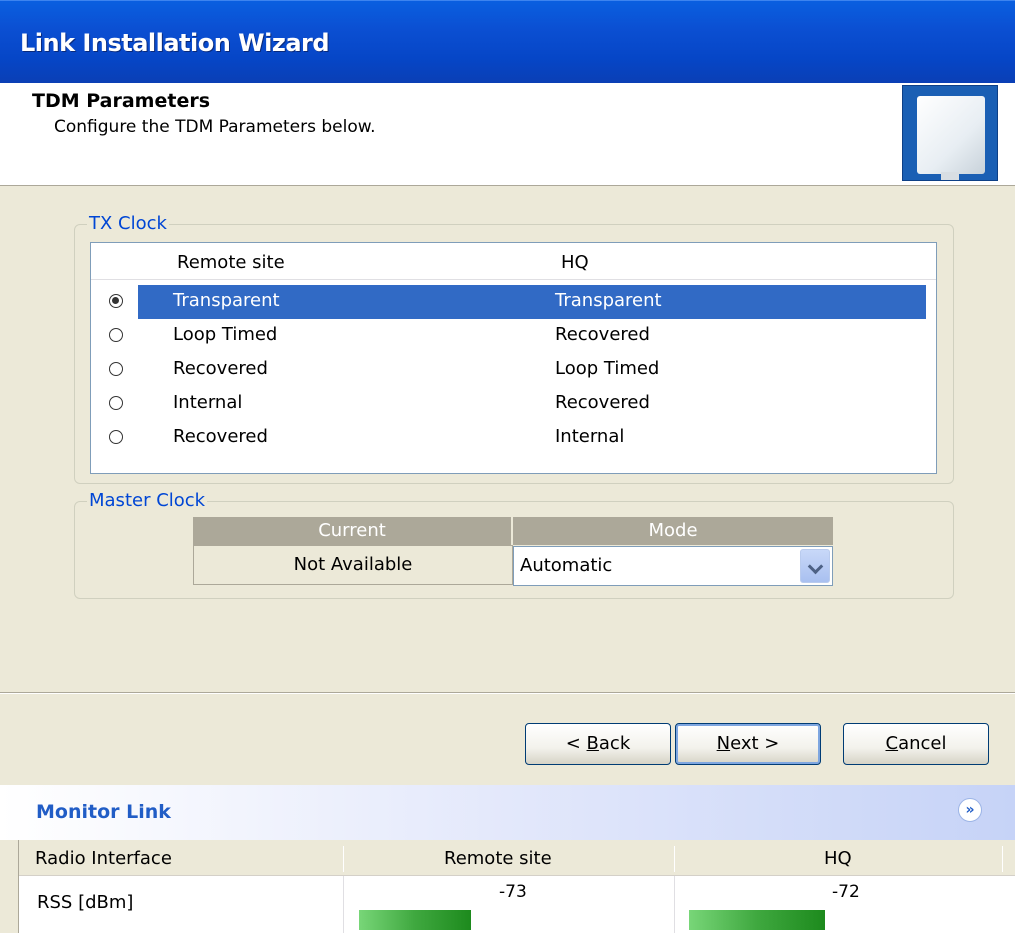  I want to click on remote-site-cell: Internal, so click(208, 402).